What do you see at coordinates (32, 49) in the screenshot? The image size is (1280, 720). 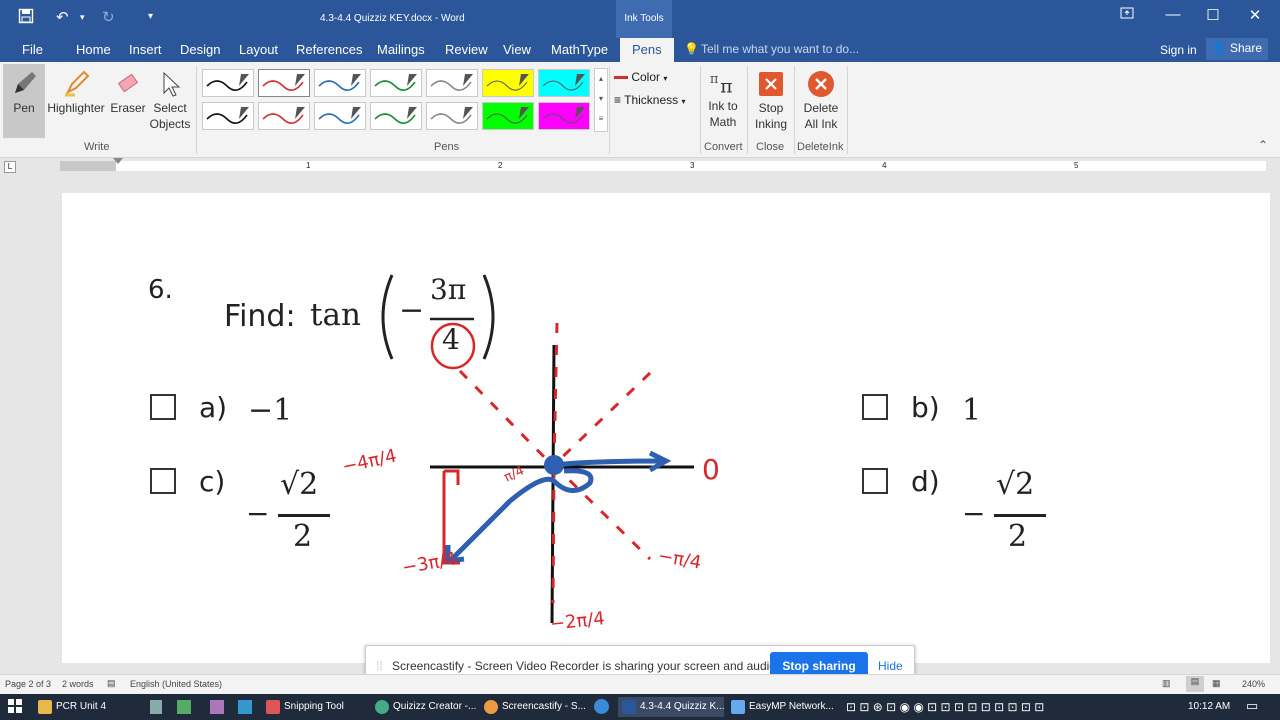 I see `tab-file: File` at bounding box center [32, 49].